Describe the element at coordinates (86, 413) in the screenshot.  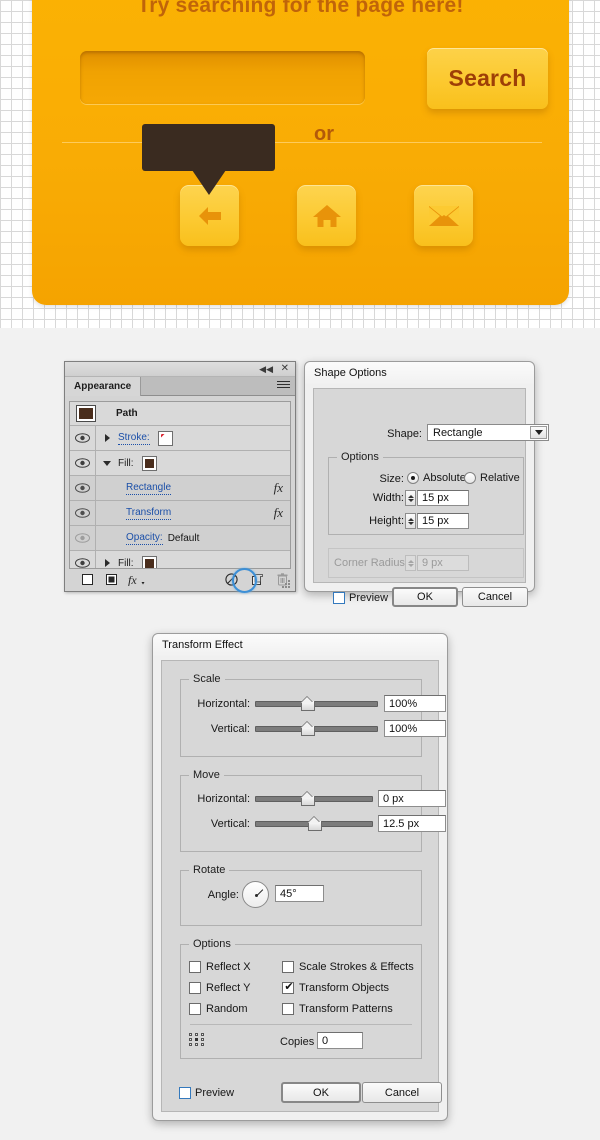
I see `path-color-swatch` at that location.